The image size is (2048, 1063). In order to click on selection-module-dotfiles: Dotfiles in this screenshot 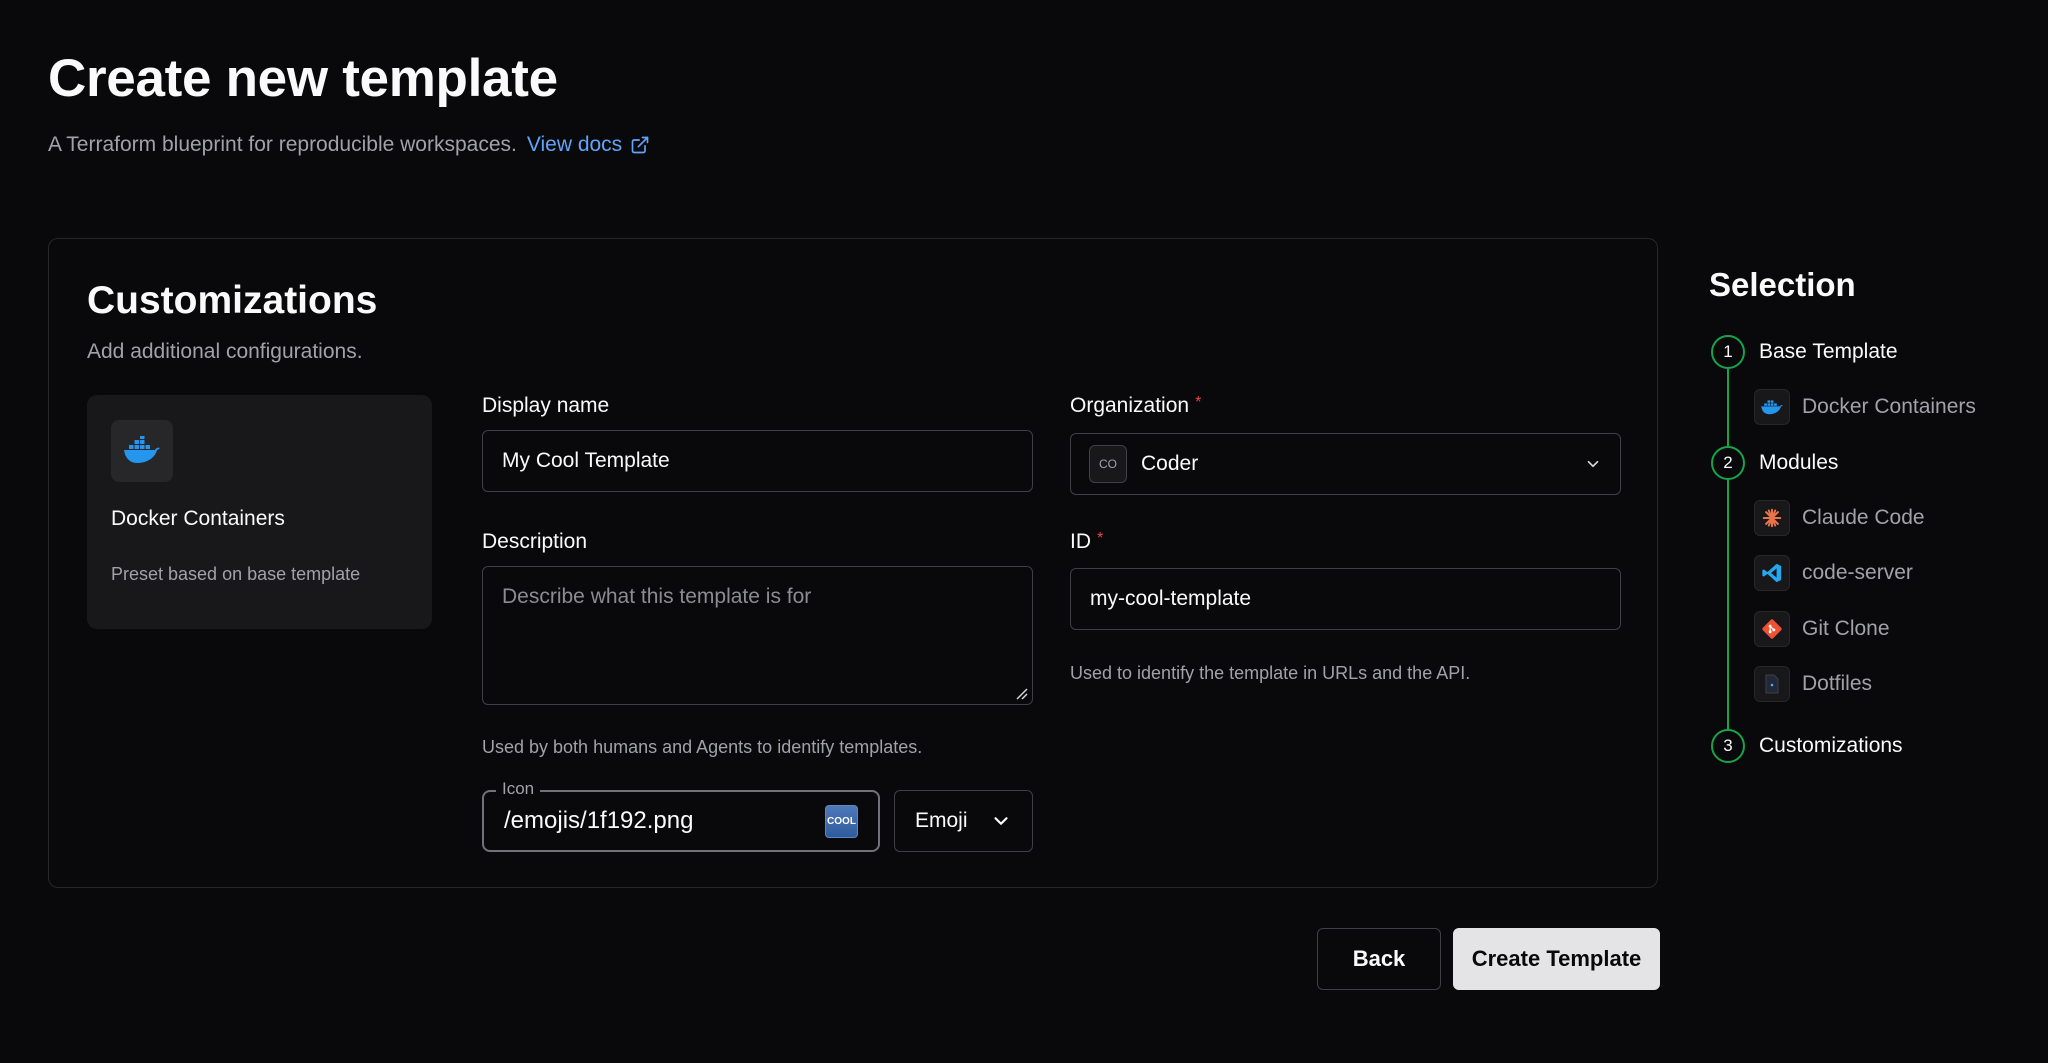, I will do `click(1837, 684)`.